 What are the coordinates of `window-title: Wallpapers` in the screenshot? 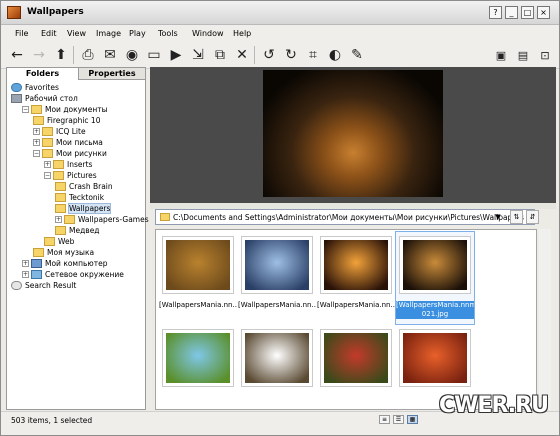 It's located at (55, 12).